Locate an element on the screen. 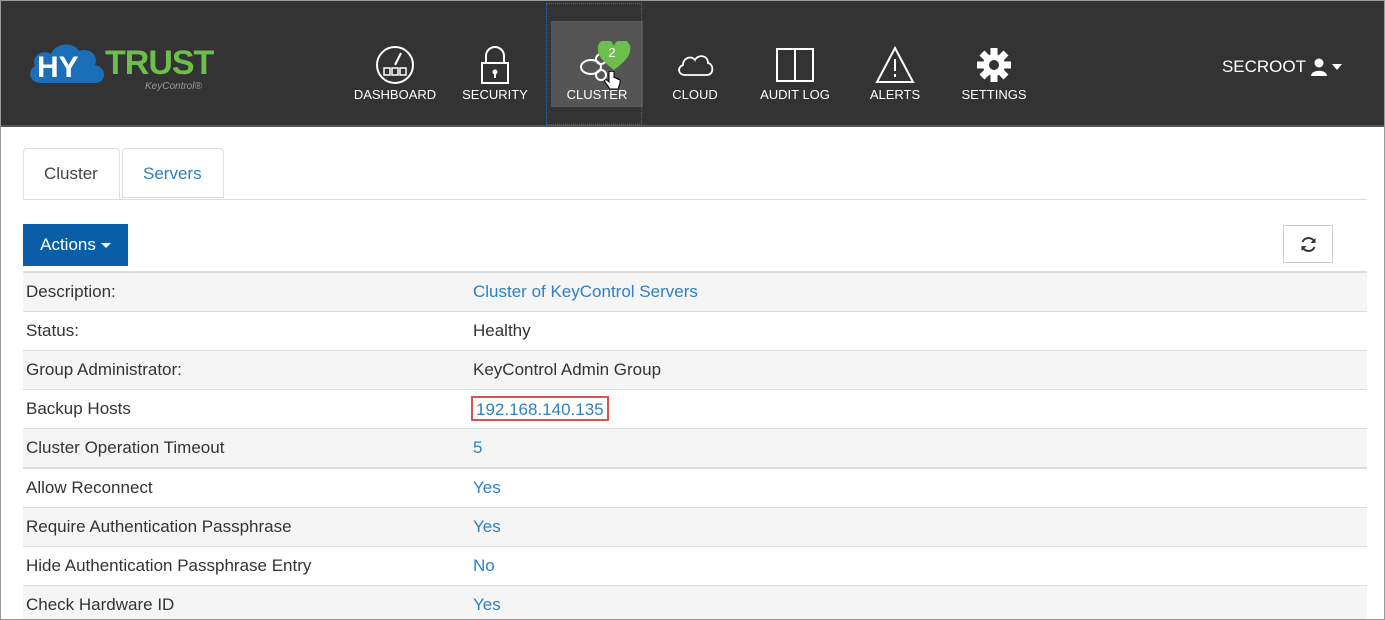  nav-audit-log: AUDIT LOG is located at coordinates (795, 64).